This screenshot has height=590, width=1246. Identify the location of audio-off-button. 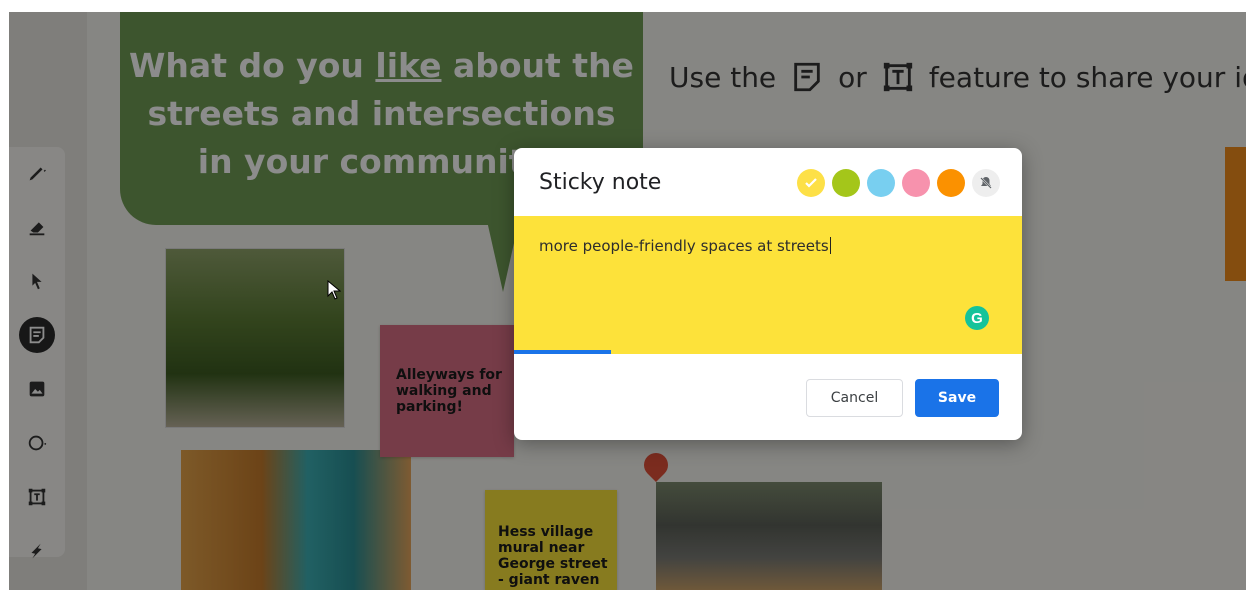
(986, 183).